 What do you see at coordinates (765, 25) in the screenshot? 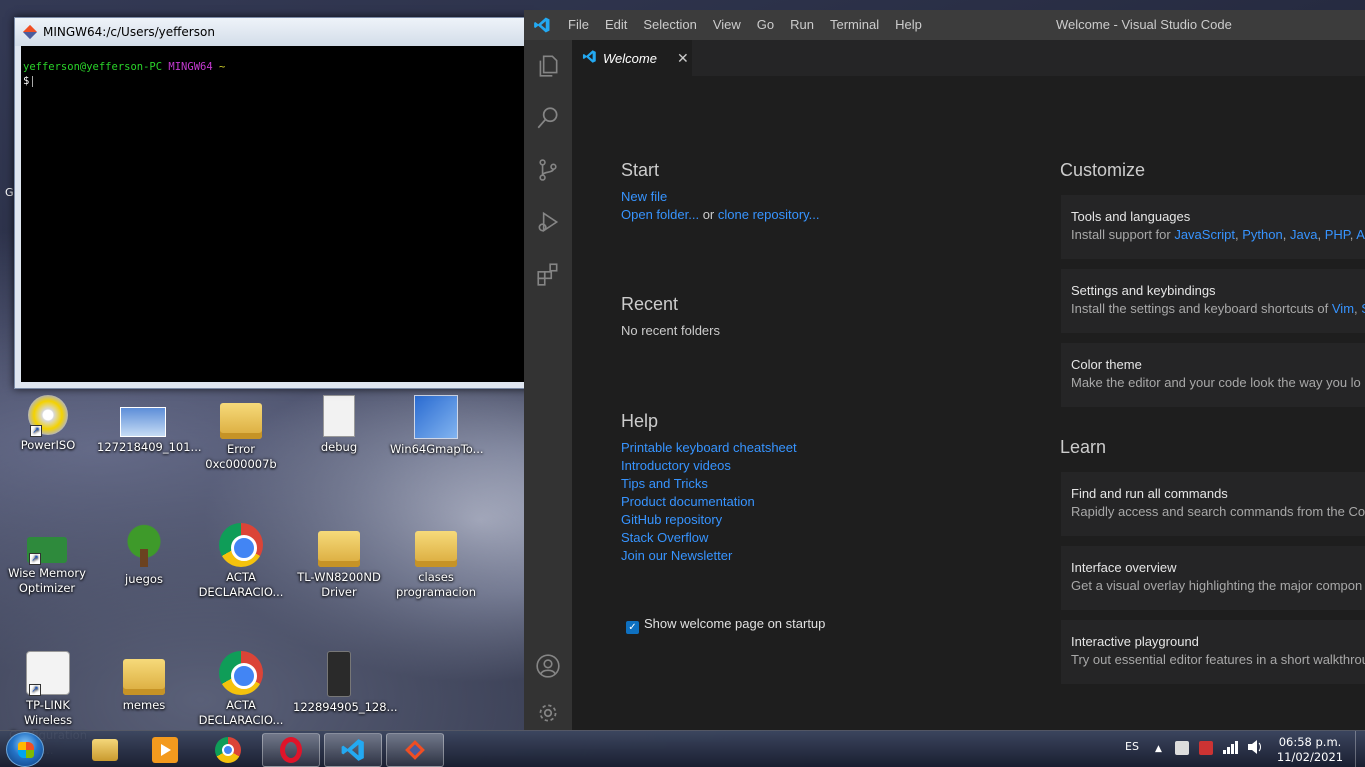
I see `menu-go: Go` at bounding box center [765, 25].